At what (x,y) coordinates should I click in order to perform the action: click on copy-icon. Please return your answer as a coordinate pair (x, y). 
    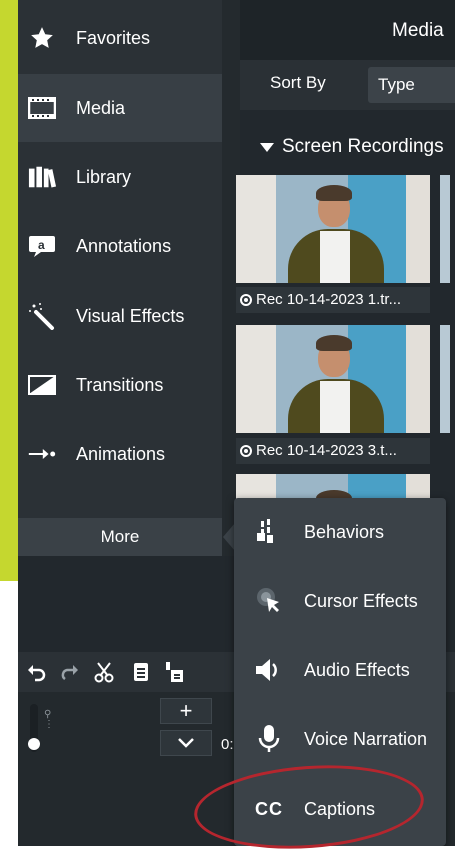
    Looking at the image, I should click on (140, 672).